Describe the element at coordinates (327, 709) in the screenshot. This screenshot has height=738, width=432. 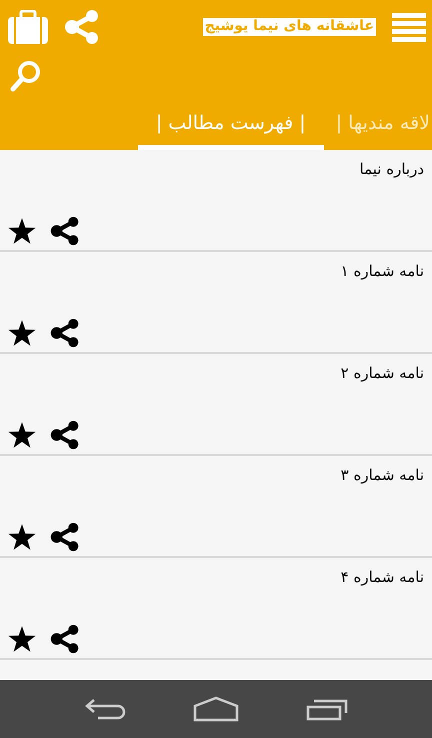
I see `recent-apps-icon` at that location.